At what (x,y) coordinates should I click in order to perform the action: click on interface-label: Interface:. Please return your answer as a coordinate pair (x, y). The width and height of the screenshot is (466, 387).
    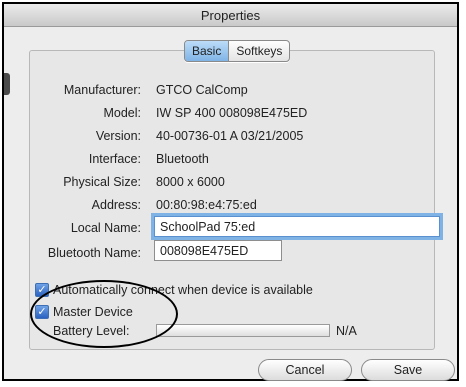
    Looking at the image, I should click on (114, 159).